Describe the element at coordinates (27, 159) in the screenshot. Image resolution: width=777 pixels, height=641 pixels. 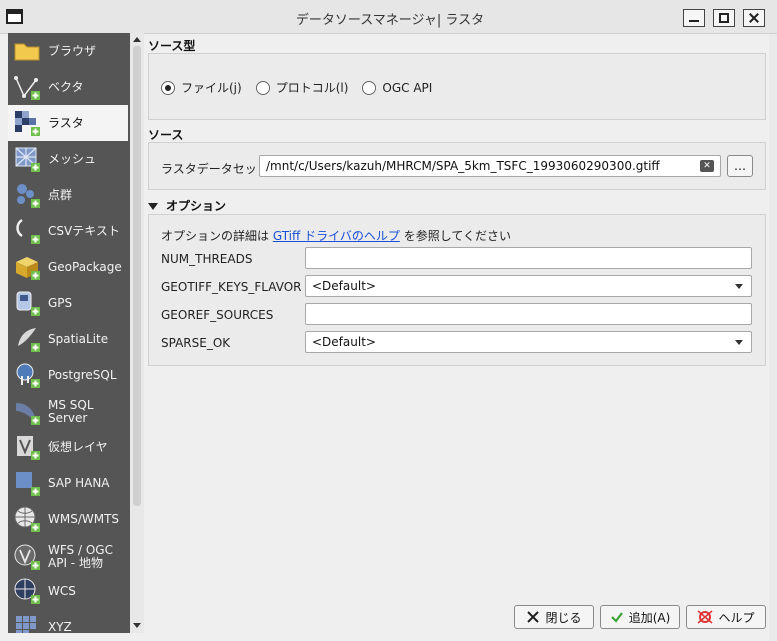
I see `mesh-icon` at that location.